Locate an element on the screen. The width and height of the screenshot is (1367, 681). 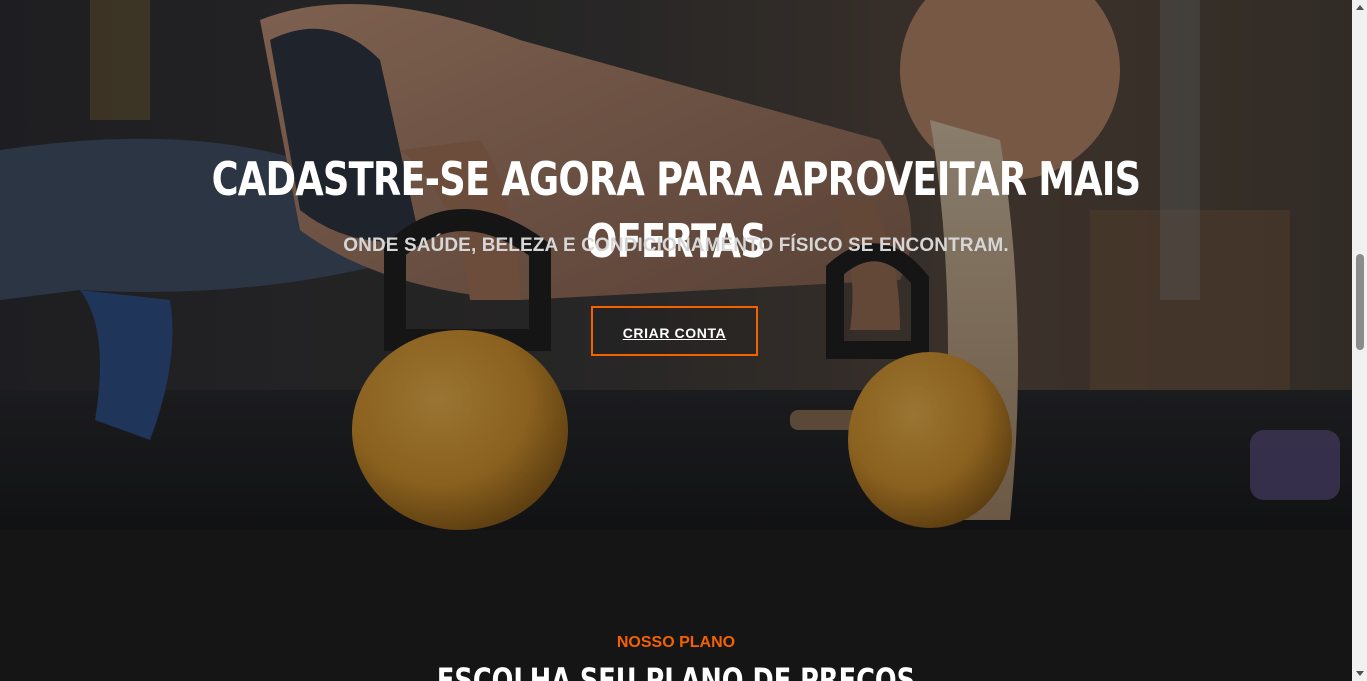
create-account-button: CRIAR CONTA is located at coordinates (674, 331).